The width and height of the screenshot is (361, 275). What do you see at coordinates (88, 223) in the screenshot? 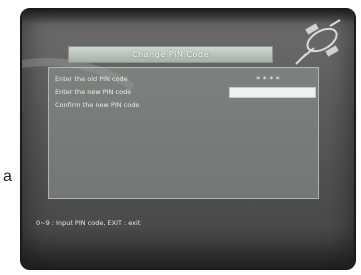
I see `key-hint: 0~9 : Input PIN code, EXIT : exit` at bounding box center [88, 223].